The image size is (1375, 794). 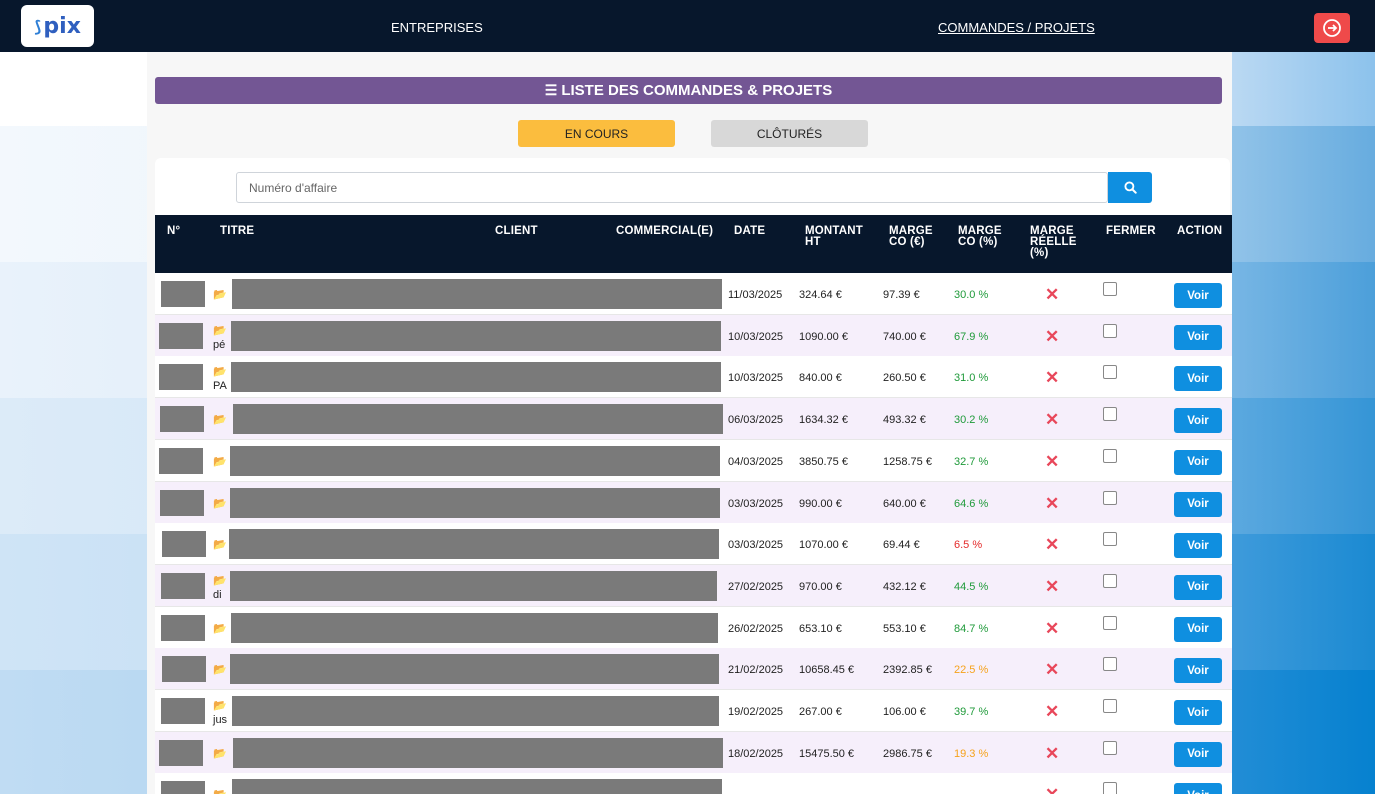 I want to click on cell-date: 19/02/2025, so click(x=756, y=712).